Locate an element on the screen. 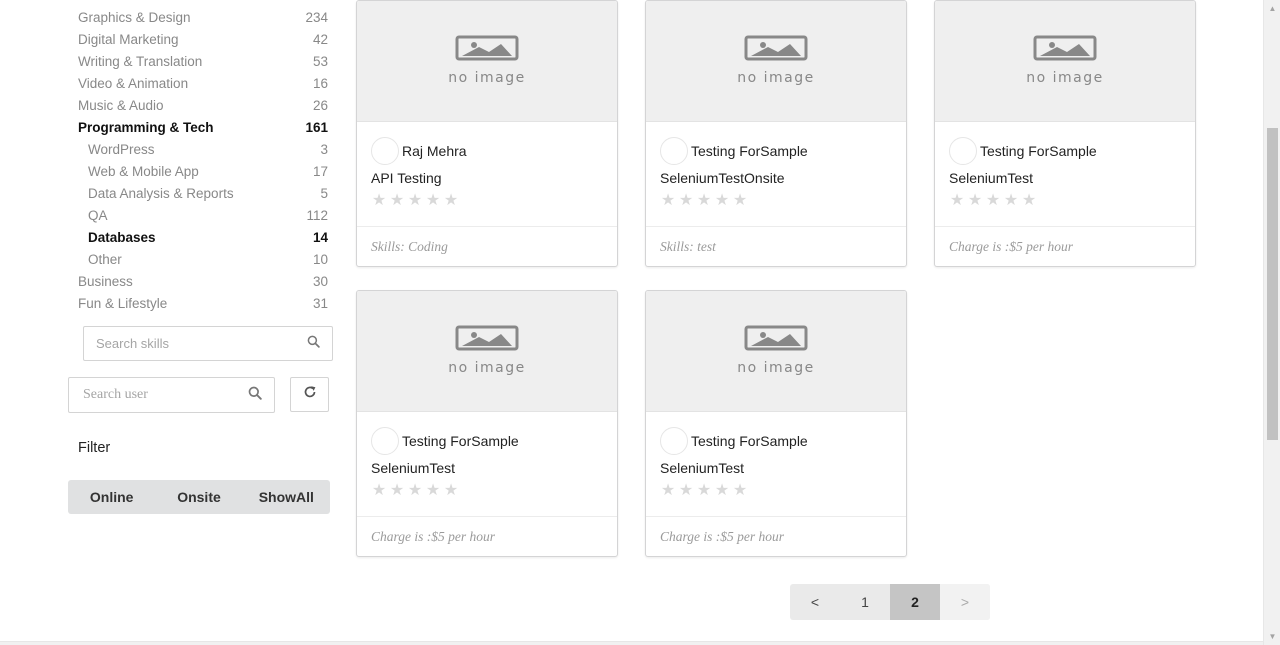 The width and height of the screenshot is (1280, 645). category-label: Music & Audio is located at coordinates (121, 105).